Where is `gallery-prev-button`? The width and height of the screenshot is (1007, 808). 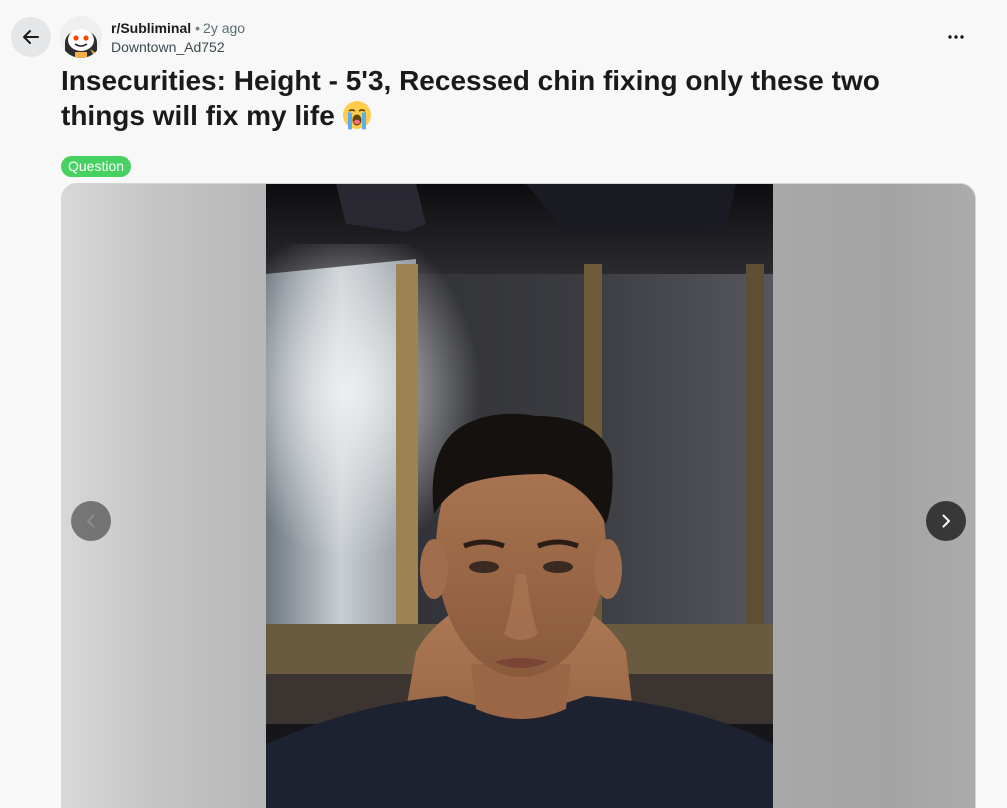
gallery-prev-button is located at coordinates (91, 521).